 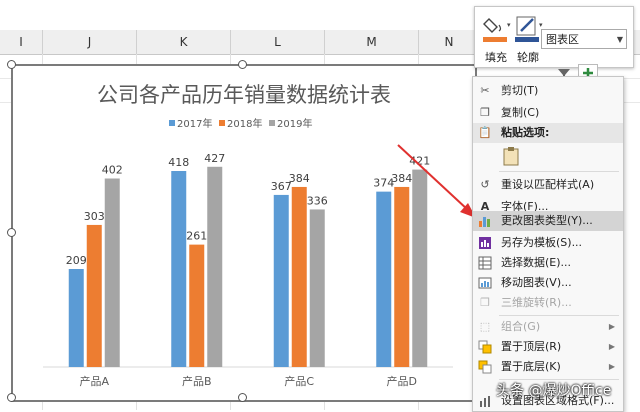 What do you see at coordinates (76, 260) in the screenshot?
I see `data-label: 209` at bounding box center [76, 260].